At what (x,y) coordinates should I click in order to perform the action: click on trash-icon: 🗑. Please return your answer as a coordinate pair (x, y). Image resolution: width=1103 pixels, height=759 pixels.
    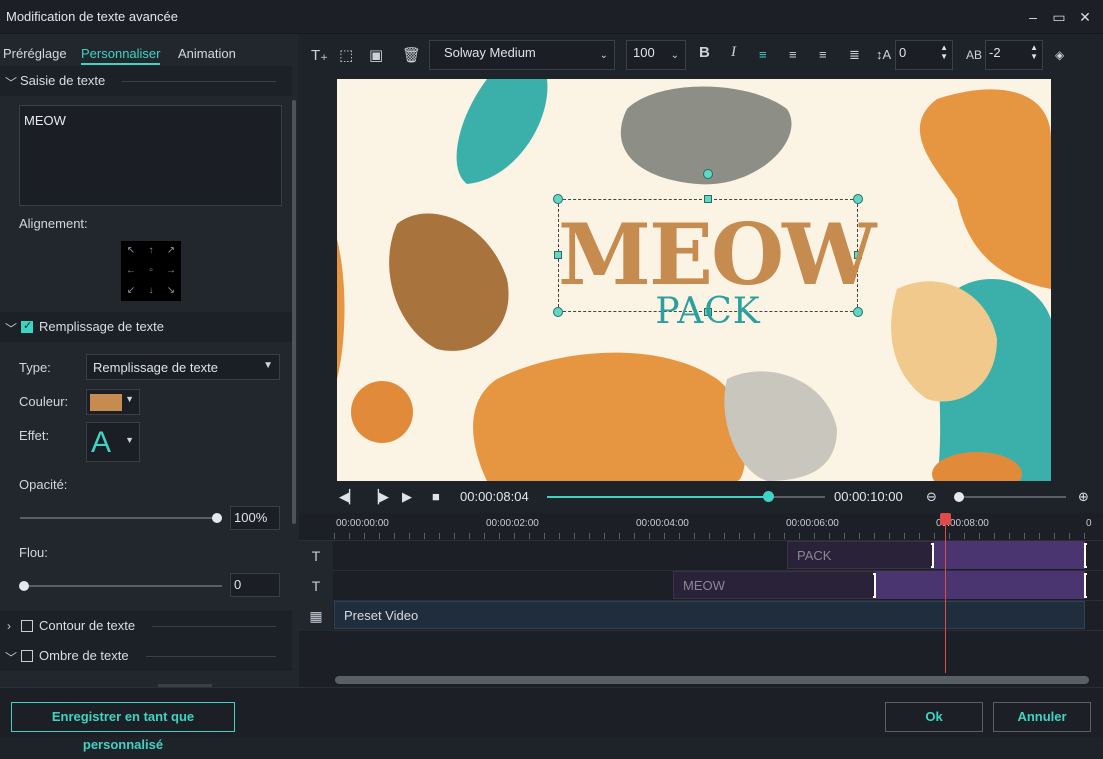
    Looking at the image, I should click on (411, 55).